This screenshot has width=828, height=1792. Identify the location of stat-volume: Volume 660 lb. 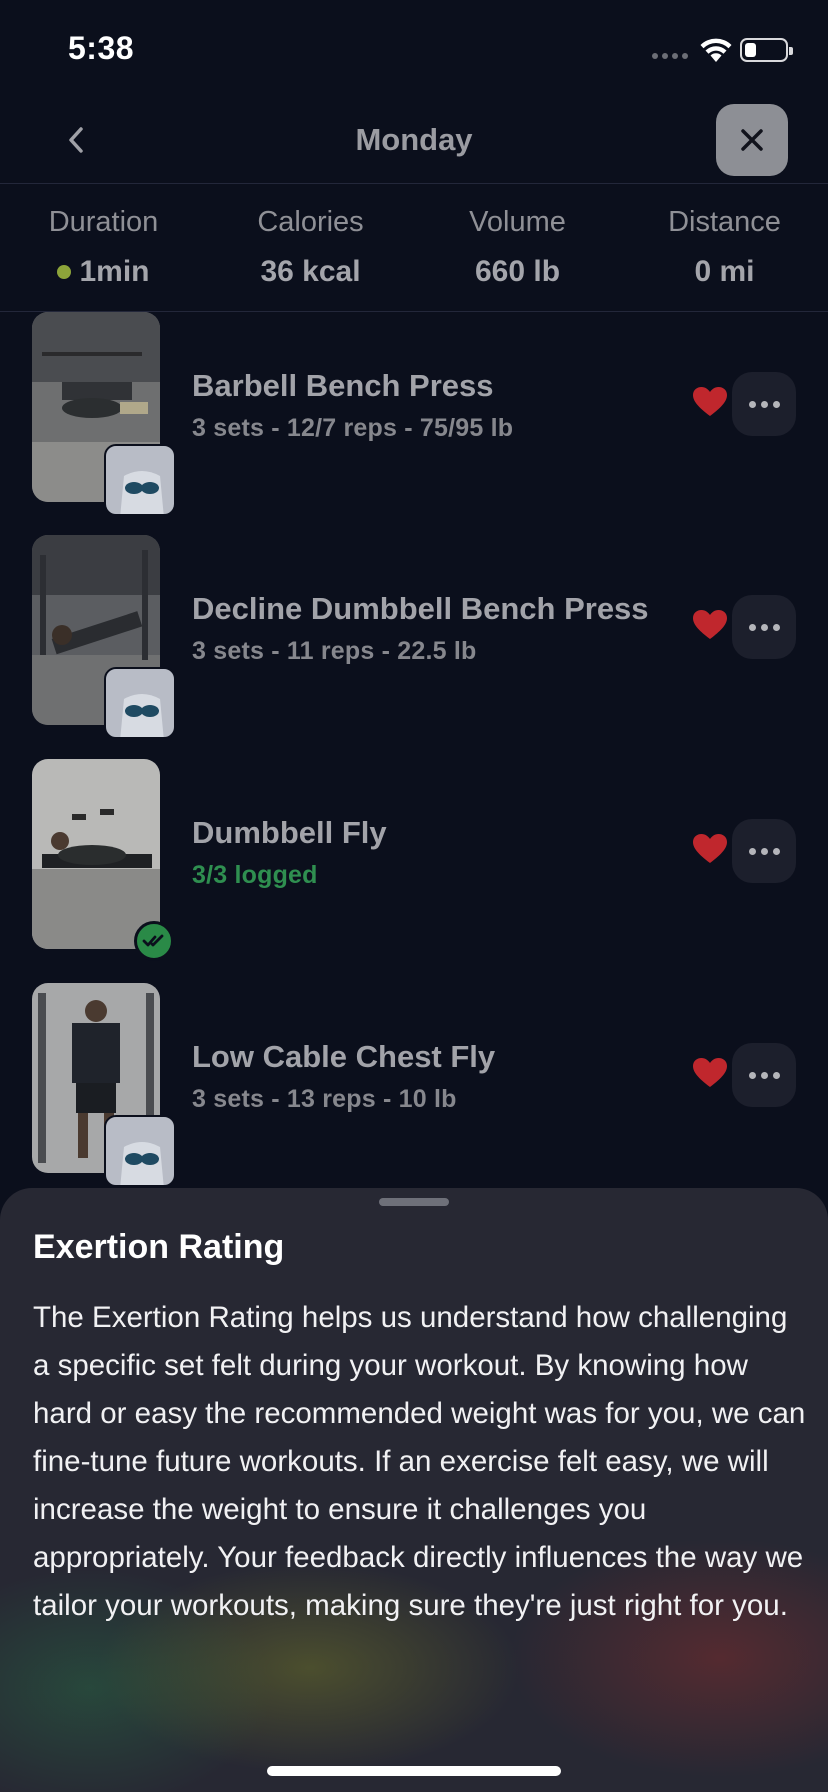
(517, 247).